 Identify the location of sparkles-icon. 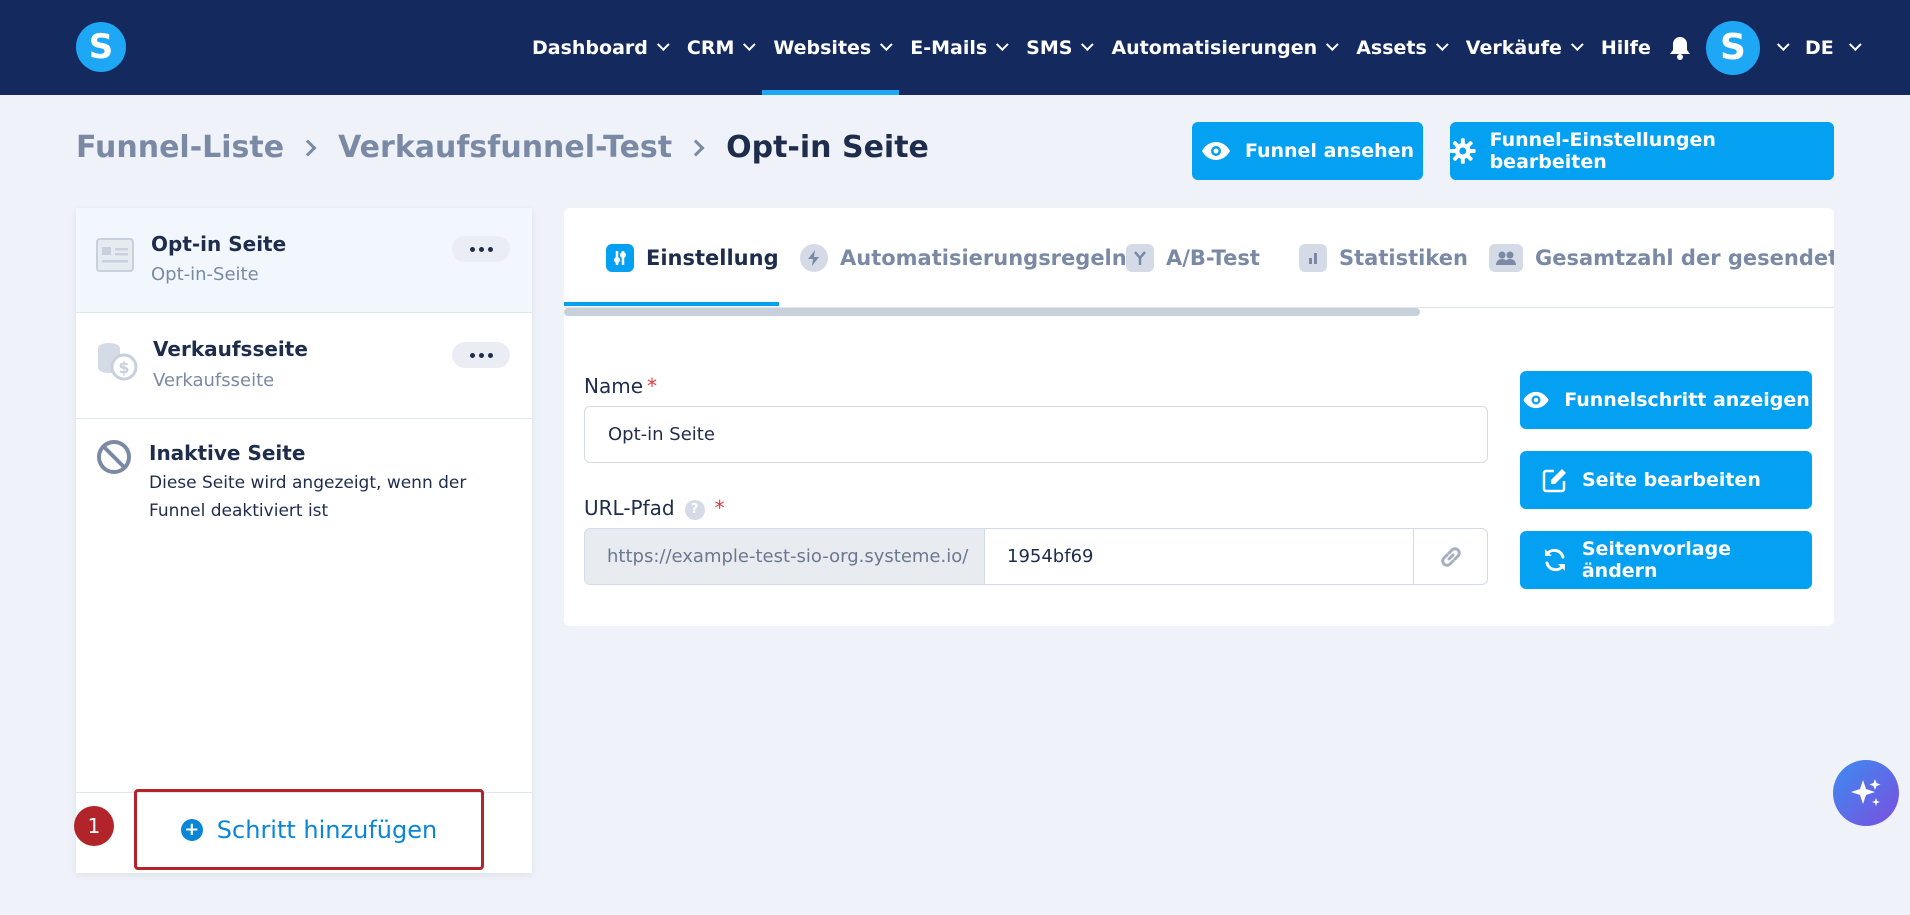
(1866, 792).